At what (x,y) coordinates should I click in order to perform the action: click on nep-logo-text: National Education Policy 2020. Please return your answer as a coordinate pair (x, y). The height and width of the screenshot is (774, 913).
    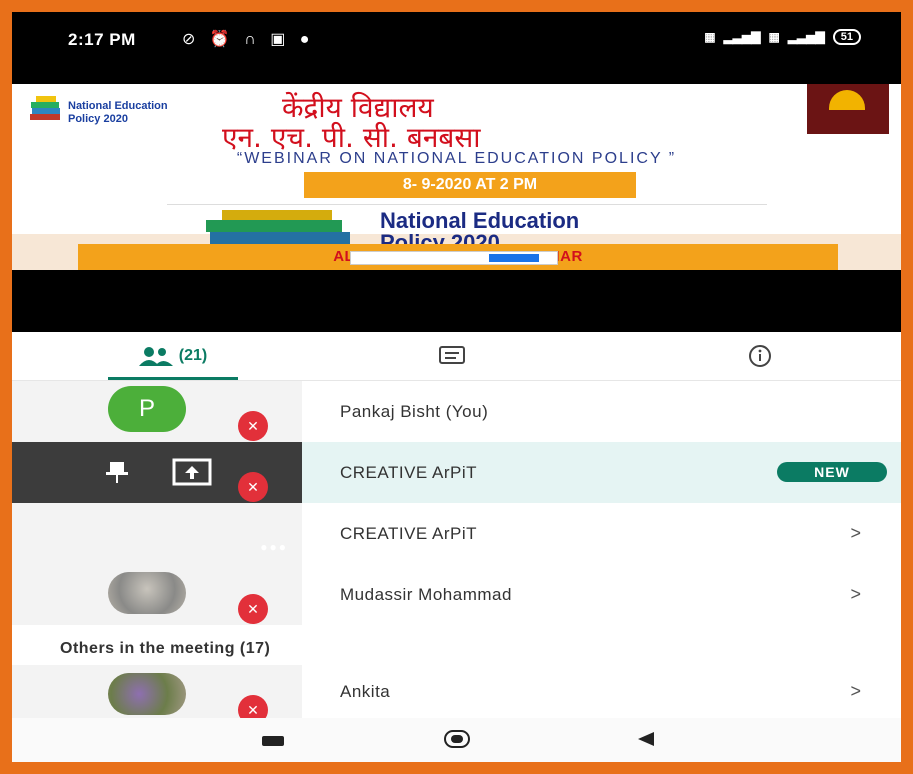
    Looking at the image, I should click on (118, 112).